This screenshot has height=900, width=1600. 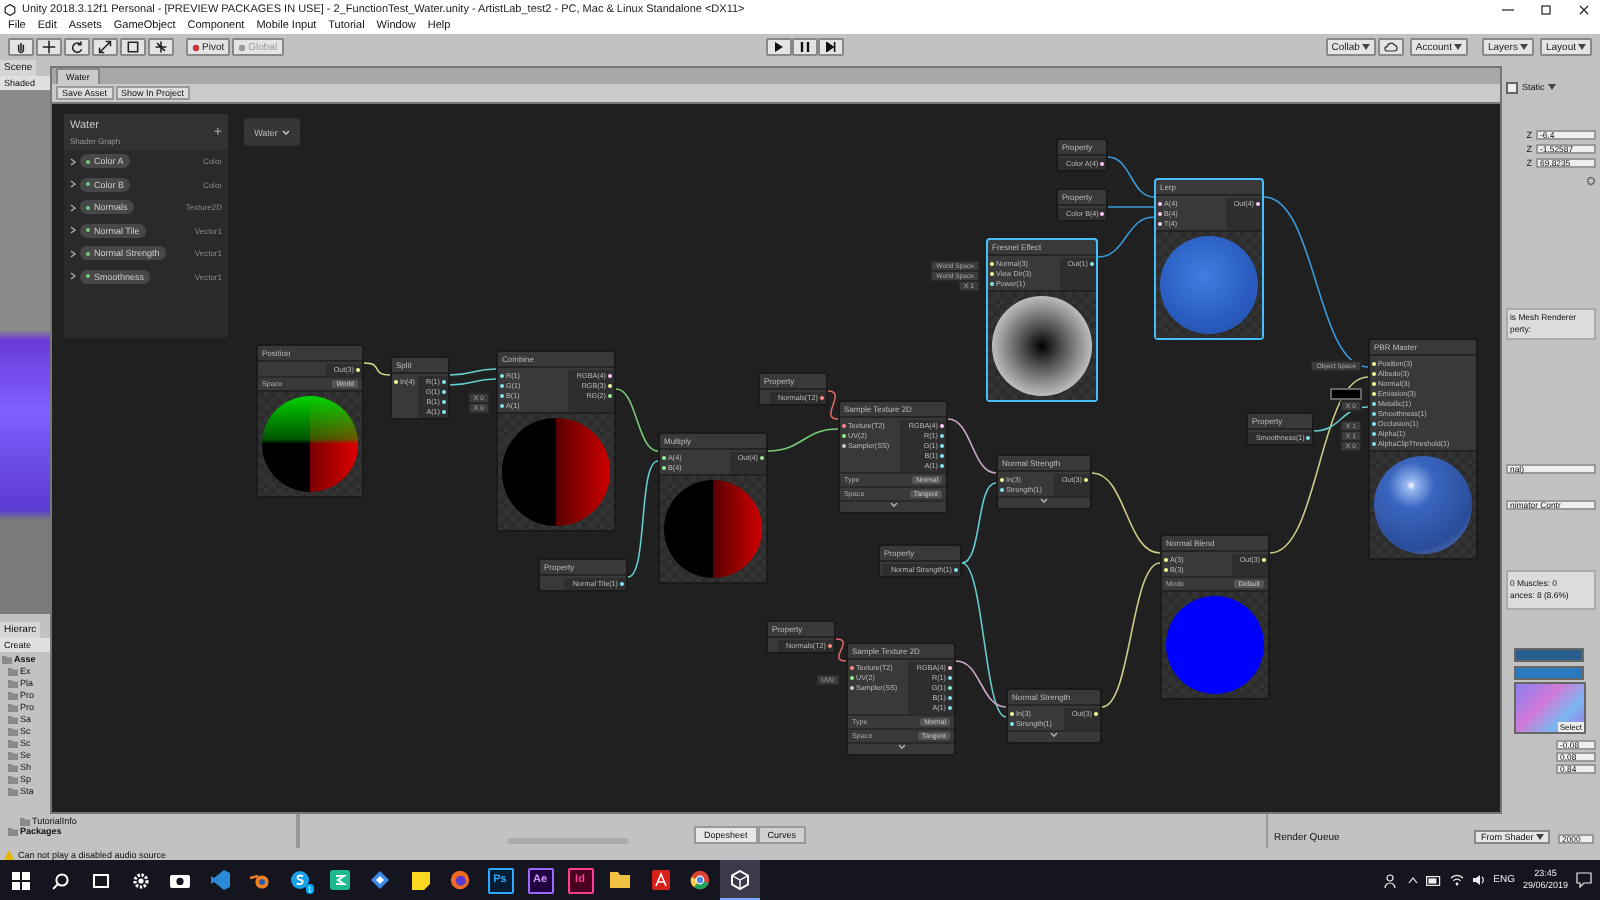 What do you see at coordinates (1433, 880) in the screenshot?
I see `battery-icon` at bounding box center [1433, 880].